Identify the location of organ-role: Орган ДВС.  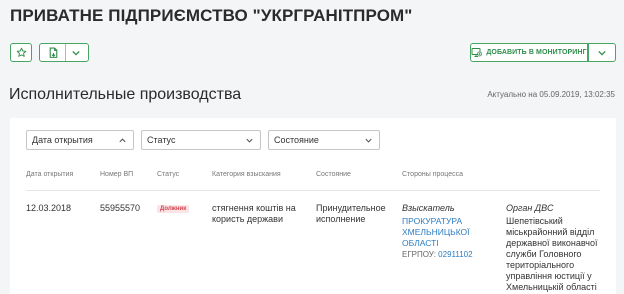
(530, 208).